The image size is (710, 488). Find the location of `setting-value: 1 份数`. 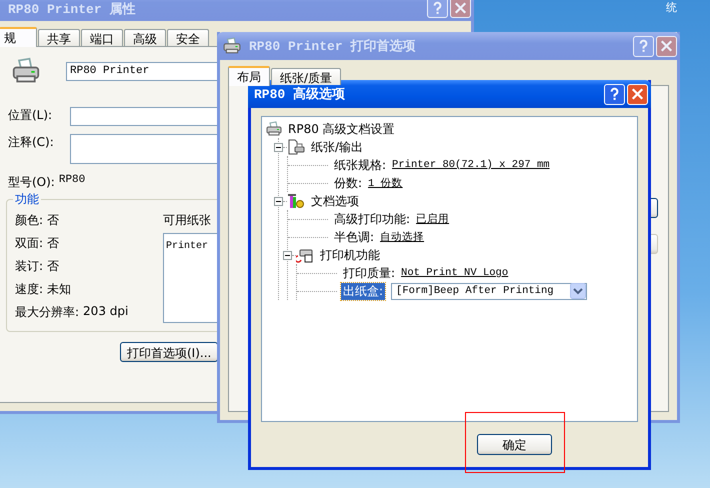

setting-value: 1 份数 is located at coordinates (385, 183).